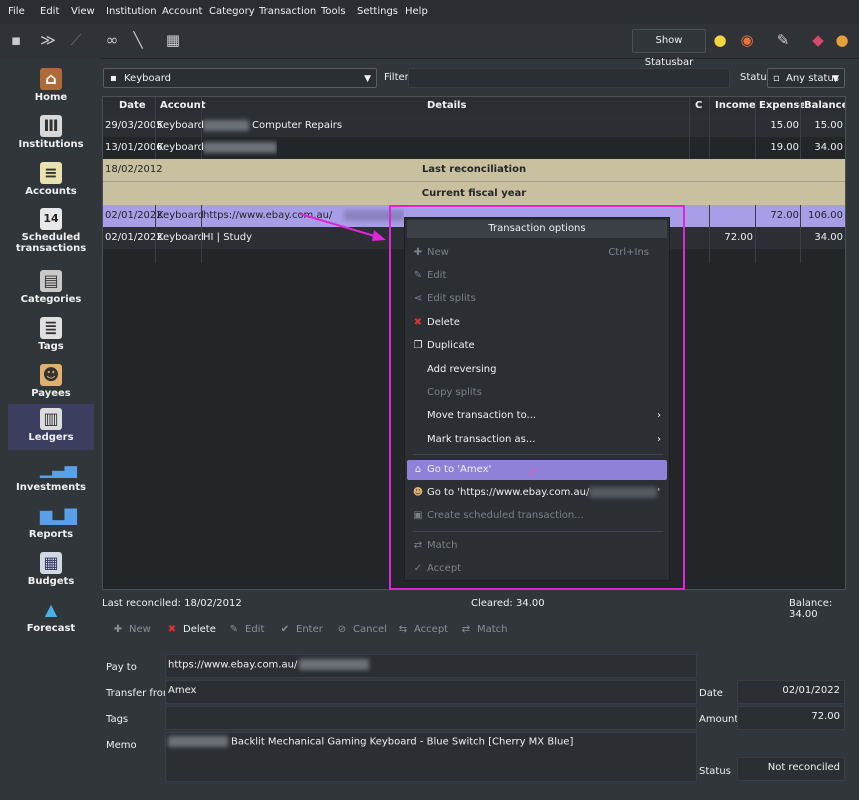  I want to click on menu-item-add-reversing: Add reversing, so click(537, 370).